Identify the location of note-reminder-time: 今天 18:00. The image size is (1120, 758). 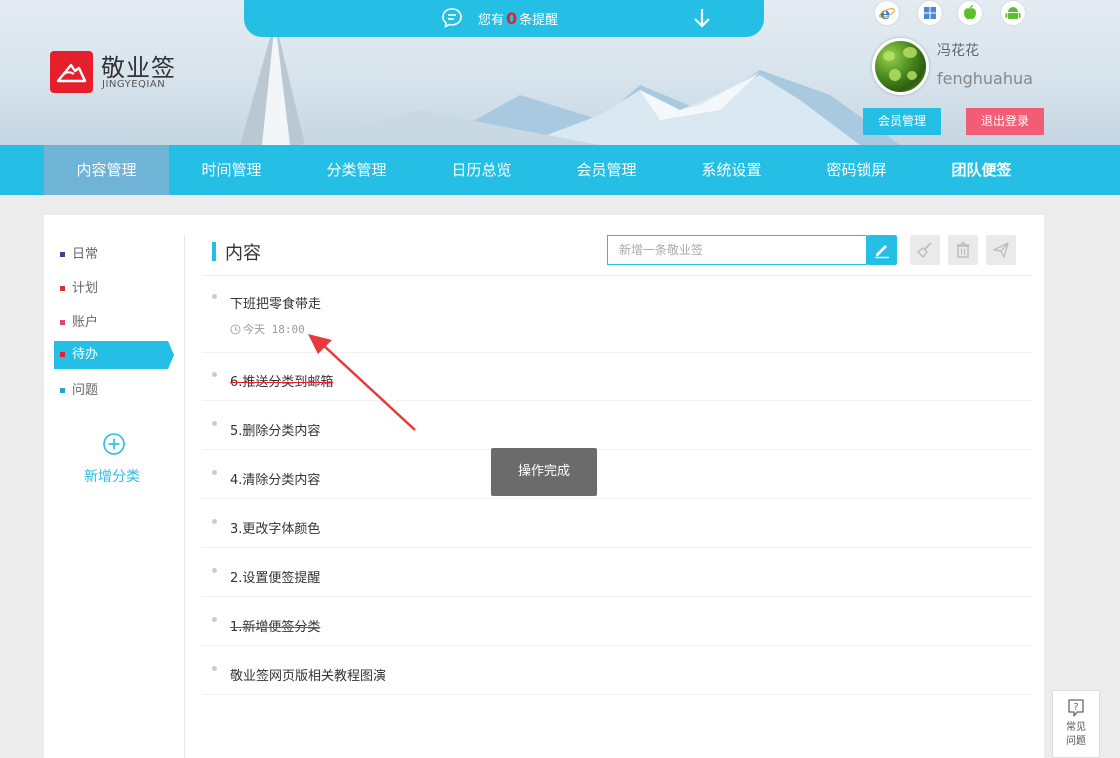
(267, 329).